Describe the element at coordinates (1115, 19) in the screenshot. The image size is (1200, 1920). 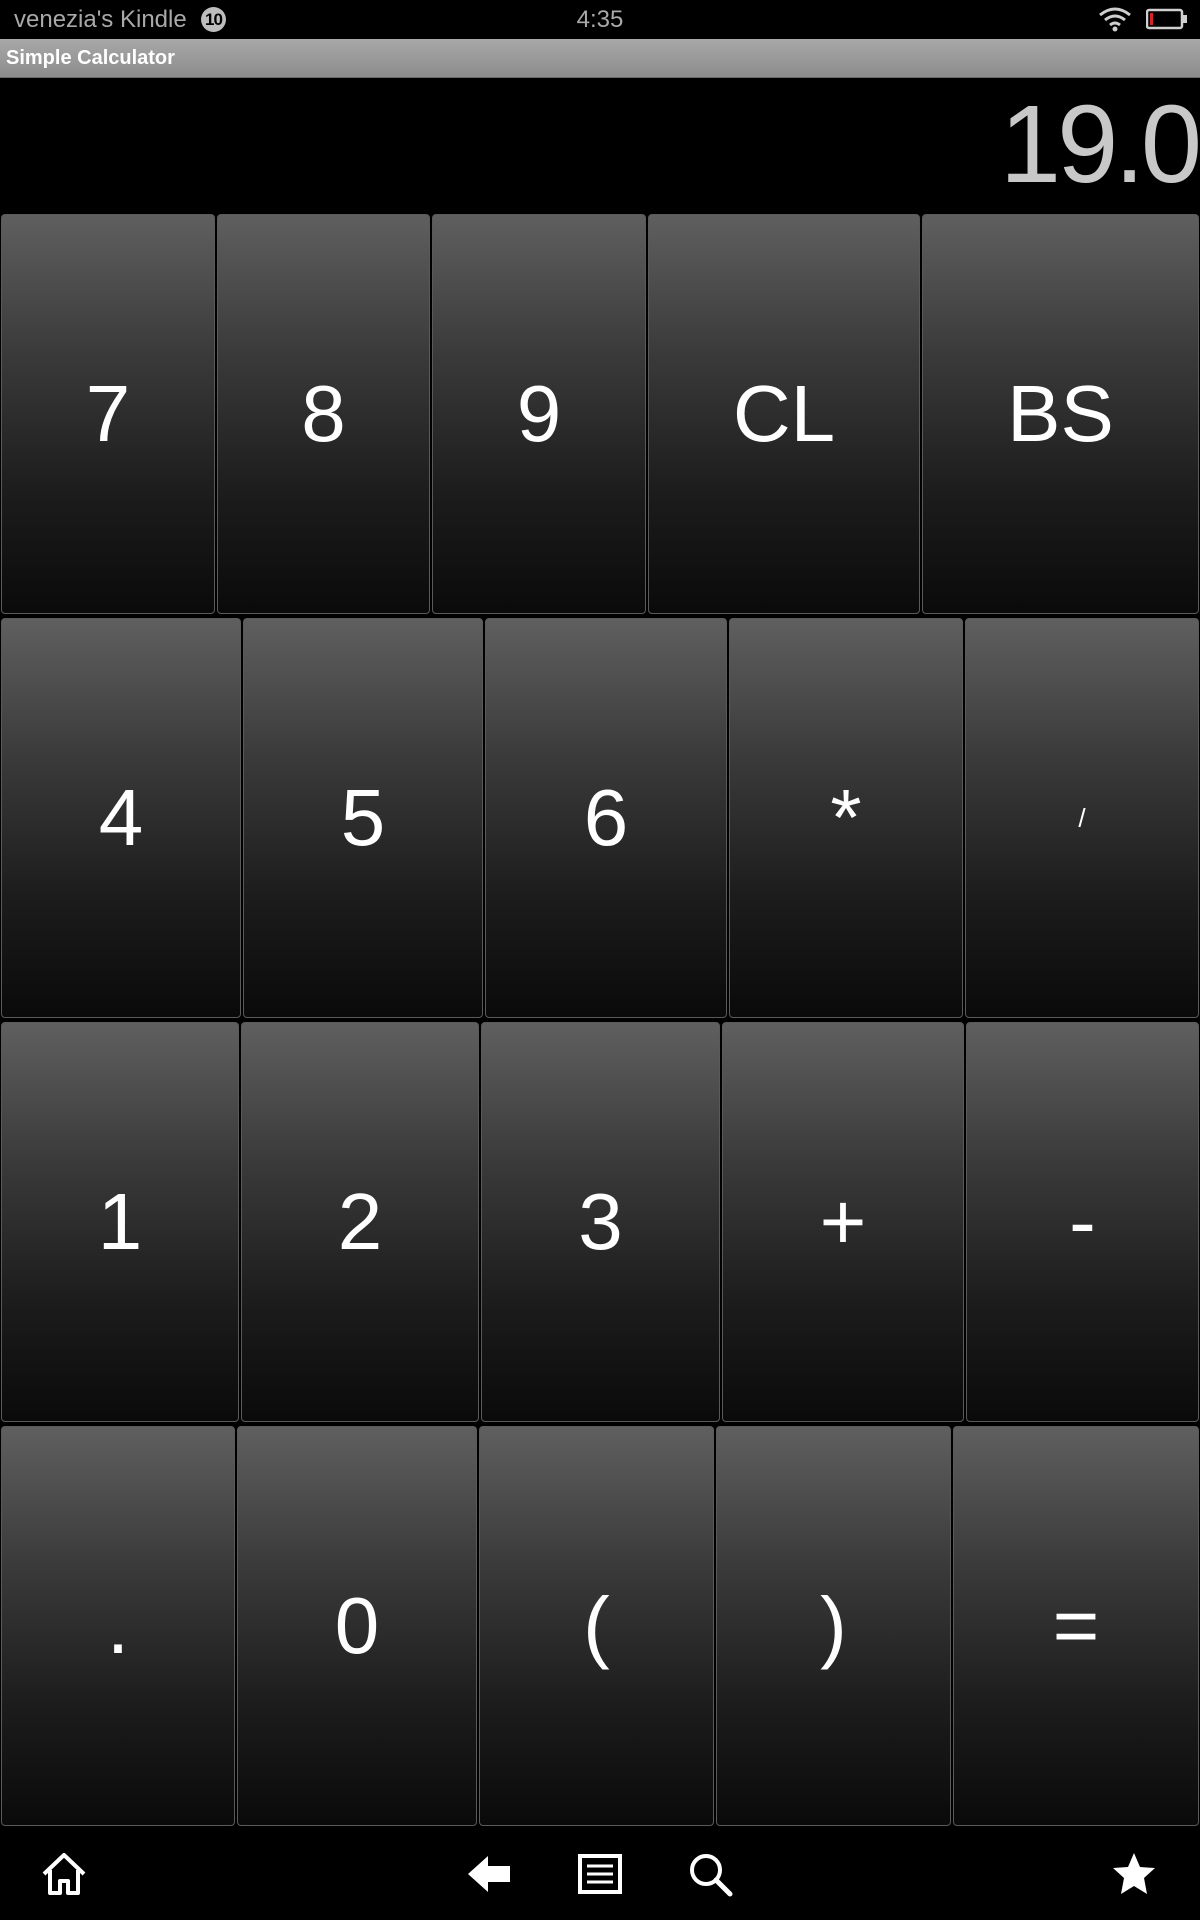
I see `wifi-icon` at that location.